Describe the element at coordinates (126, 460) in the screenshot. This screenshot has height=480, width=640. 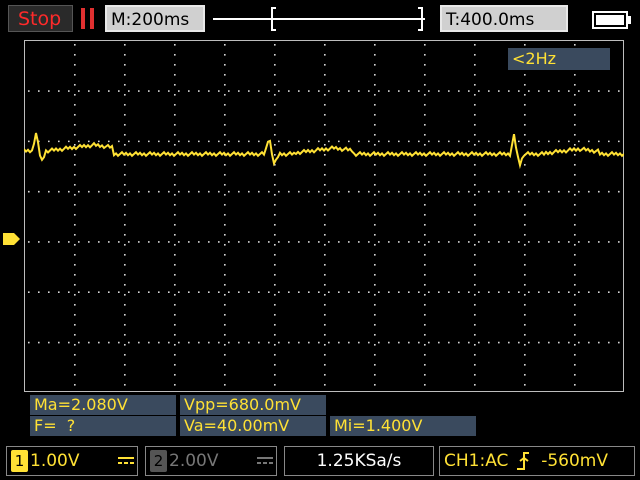
I see `dc-coupling-icon` at that location.